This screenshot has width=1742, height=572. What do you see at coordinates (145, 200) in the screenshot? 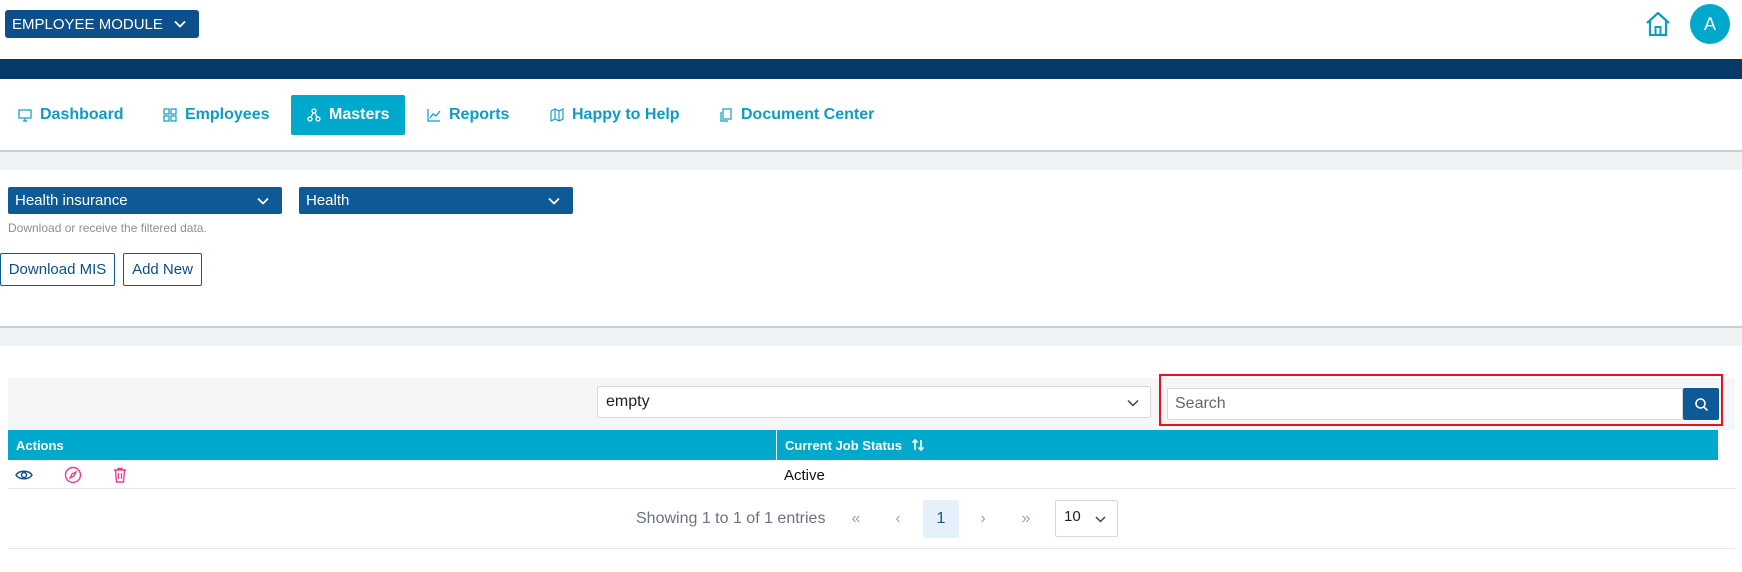
I see `category-select: Health insurance` at bounding box center [145, 200].